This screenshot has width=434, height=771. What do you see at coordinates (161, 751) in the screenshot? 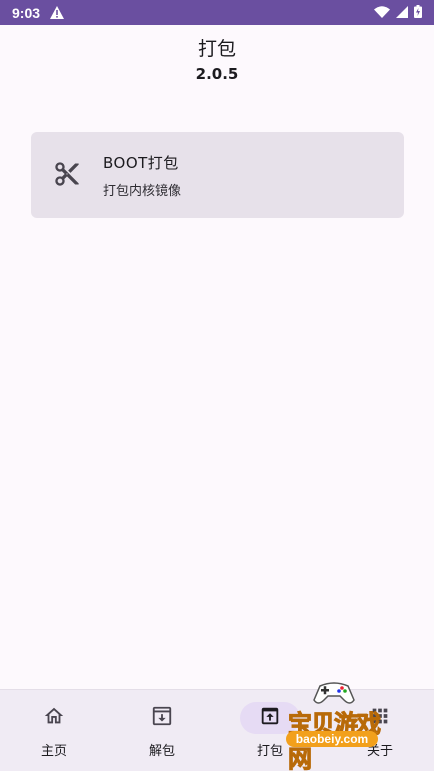
I see `nav-label-unpack: 解包` at bounding box center [161, 751].